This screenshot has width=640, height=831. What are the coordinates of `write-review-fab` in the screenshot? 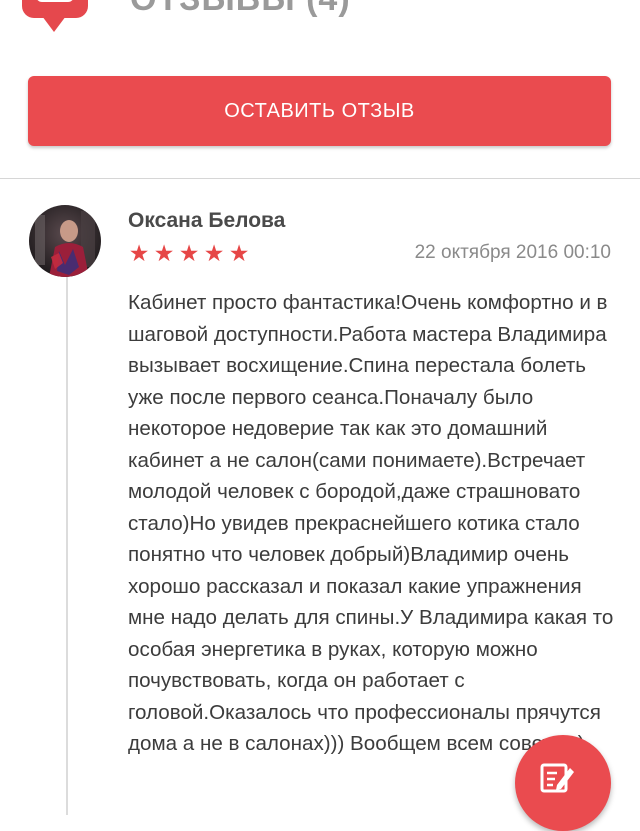 It's located at (563, 783).